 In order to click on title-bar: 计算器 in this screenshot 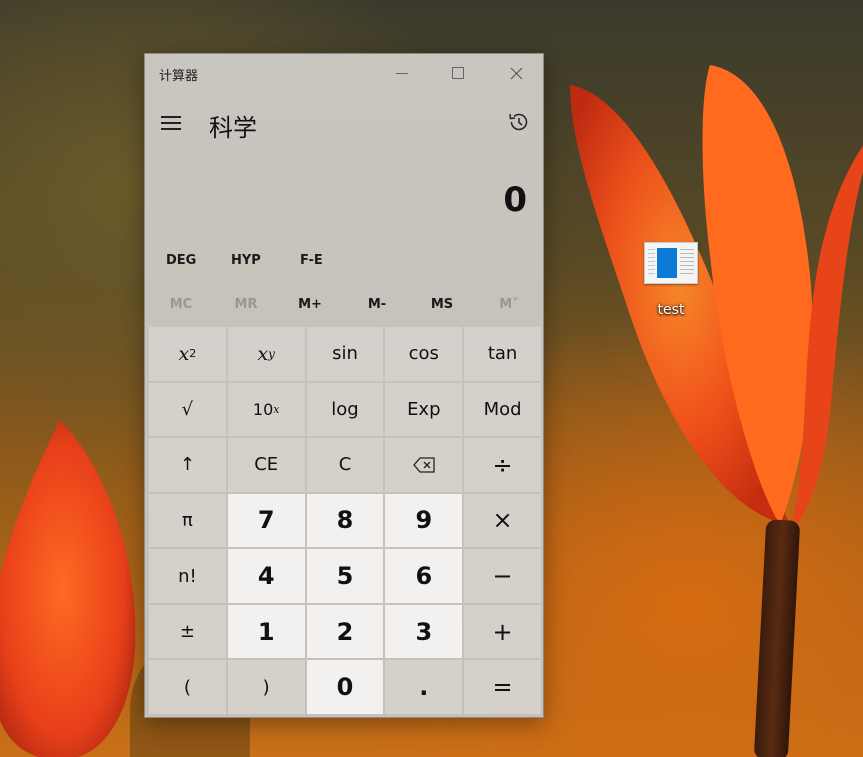, I will do `click(344, 73)`.